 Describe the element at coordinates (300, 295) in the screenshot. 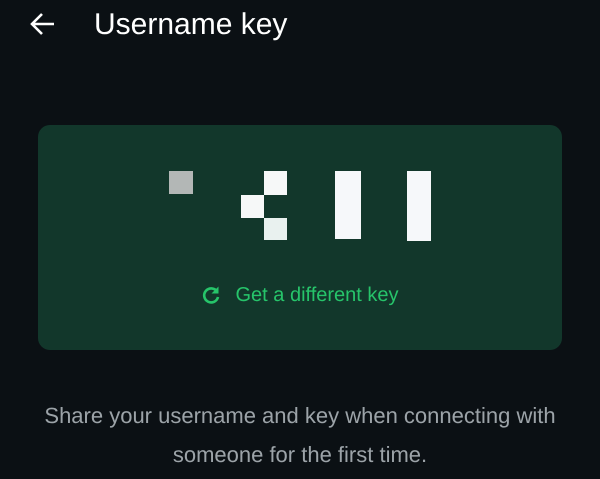

I see `get-different-key-button: Get a different key` at that location.